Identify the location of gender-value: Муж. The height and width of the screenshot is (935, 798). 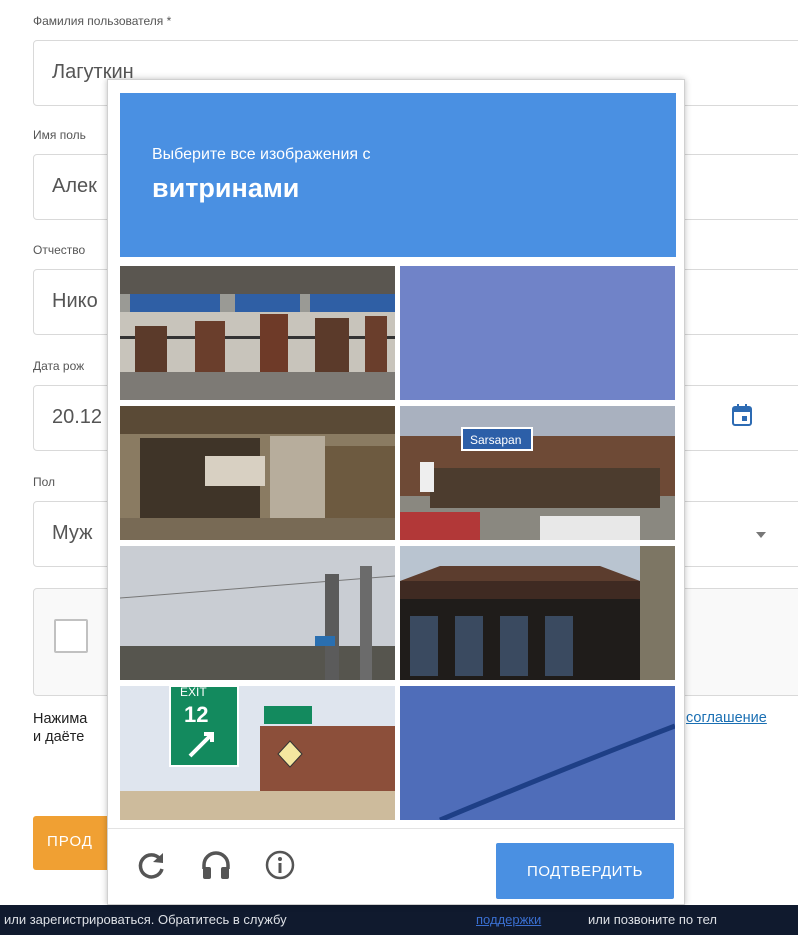
(72, 533).